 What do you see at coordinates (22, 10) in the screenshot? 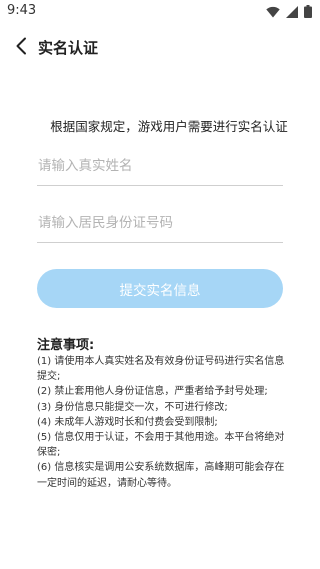
I see `status-time: 9:43` at bounding box center [22, 10].